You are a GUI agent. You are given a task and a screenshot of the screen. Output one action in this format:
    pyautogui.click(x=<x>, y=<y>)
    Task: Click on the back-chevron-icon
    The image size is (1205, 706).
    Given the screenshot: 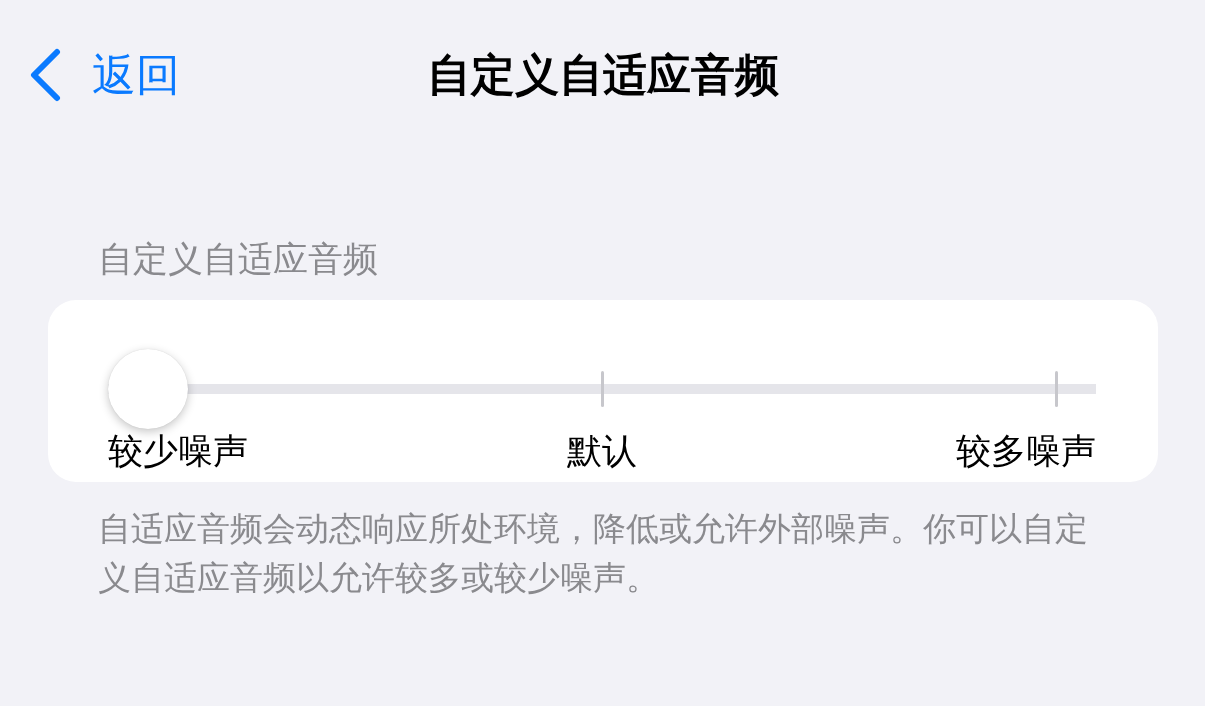 What is the action you would take?
    pyautogui.click(x=45, y=75)
    